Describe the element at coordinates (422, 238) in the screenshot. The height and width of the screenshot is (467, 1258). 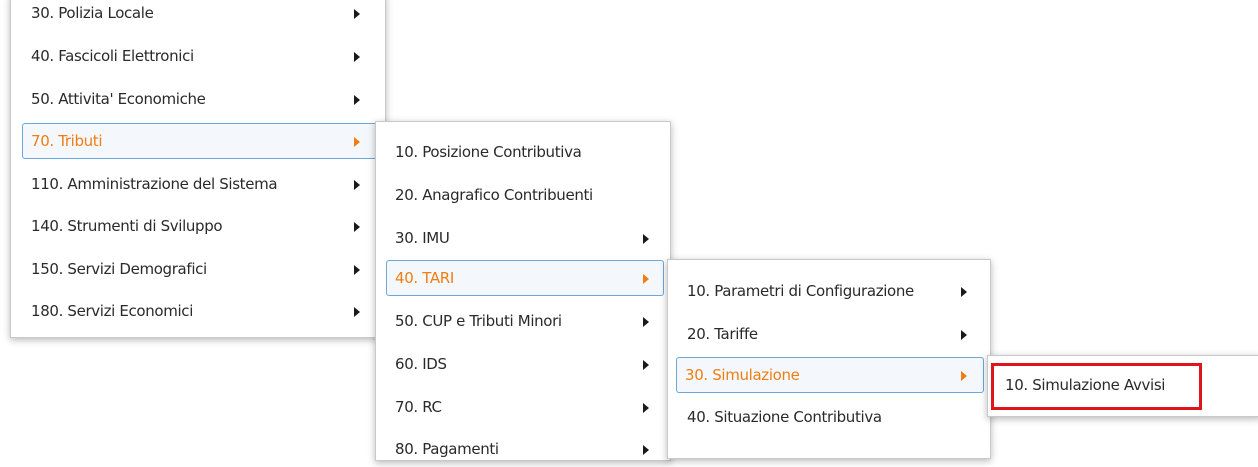
I see `menu-item-label: 30. IMU` at that location.